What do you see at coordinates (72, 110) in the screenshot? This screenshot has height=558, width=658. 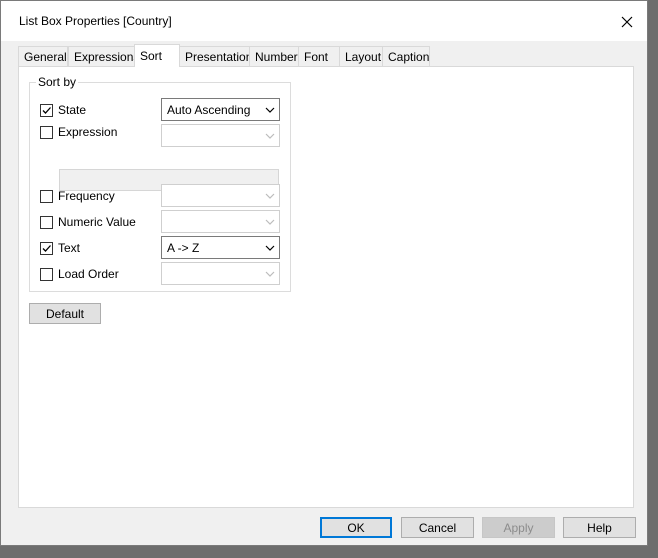 I see `state-label: State` at bounding box center [72, 110].